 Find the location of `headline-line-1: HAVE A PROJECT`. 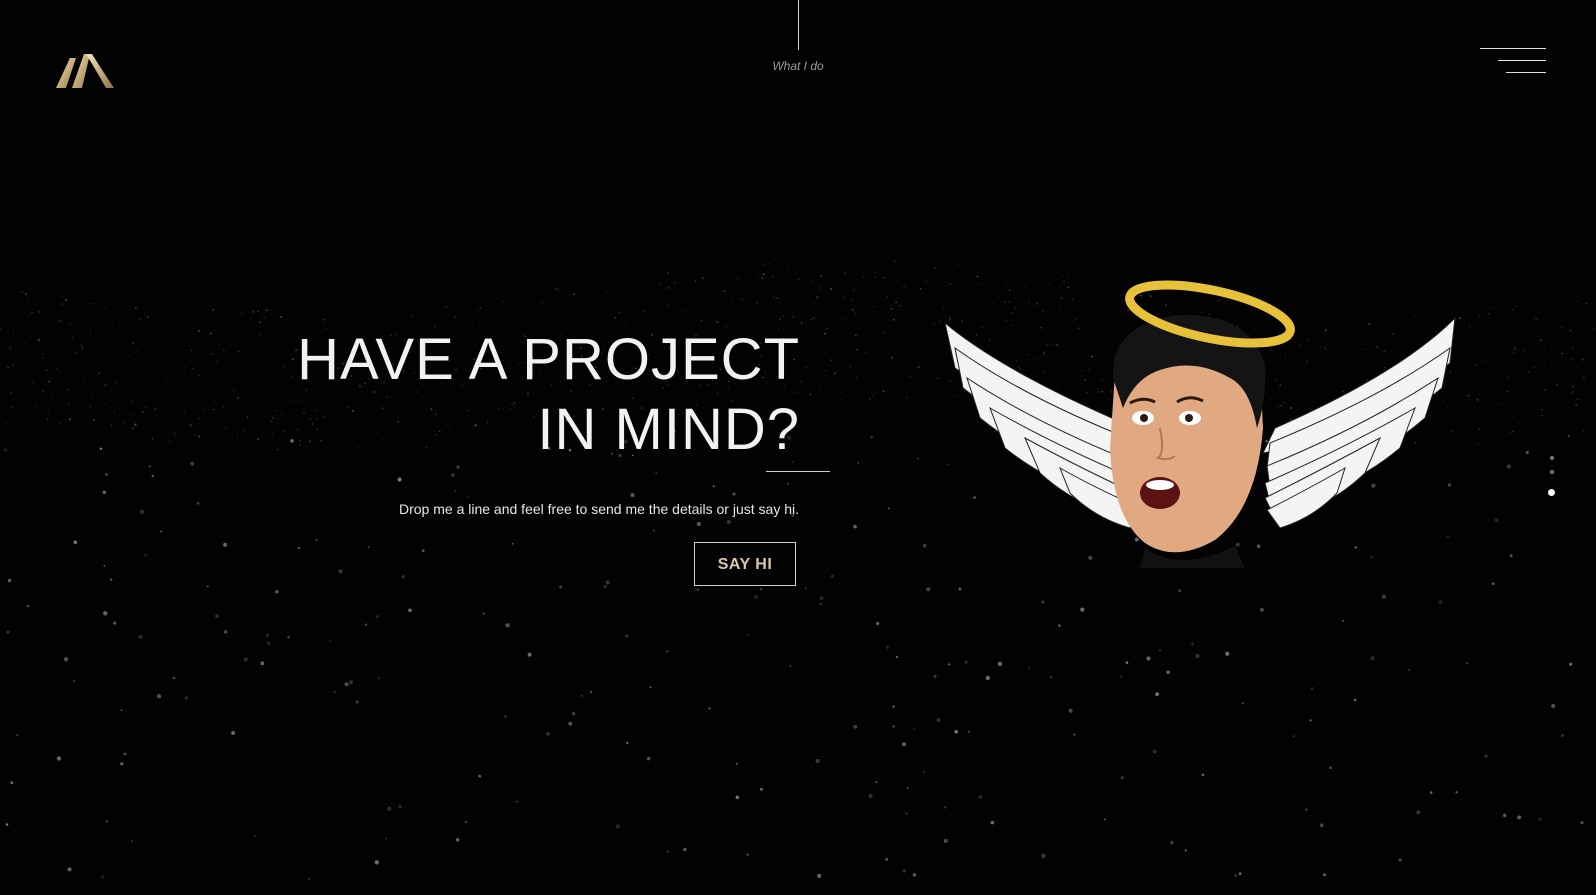

headline-line-1: HAVE A PROJECT is located at coordinates (548, 359).